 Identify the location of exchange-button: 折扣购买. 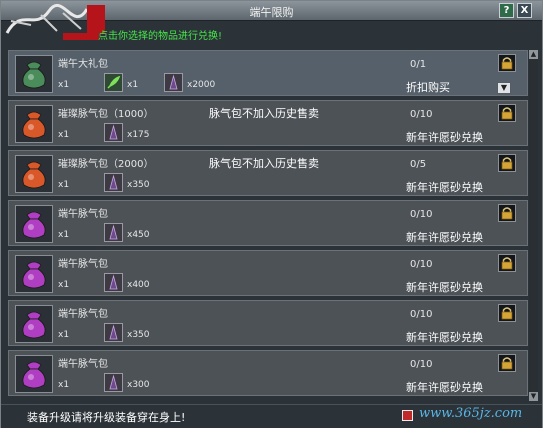
(428, 87).